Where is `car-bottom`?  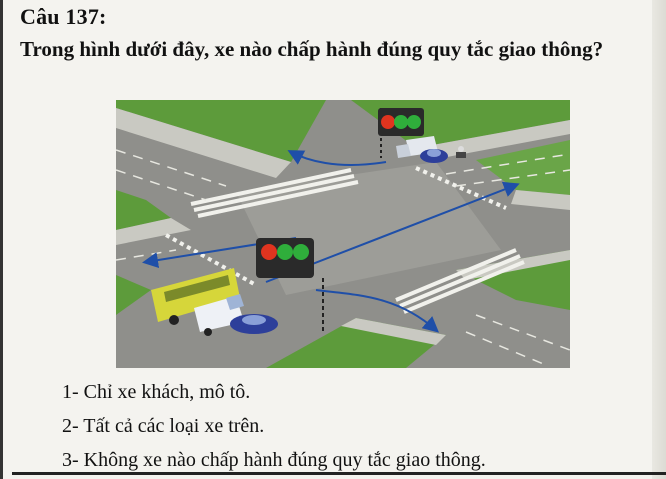
car-bottom is located at coordinates (254, 324).